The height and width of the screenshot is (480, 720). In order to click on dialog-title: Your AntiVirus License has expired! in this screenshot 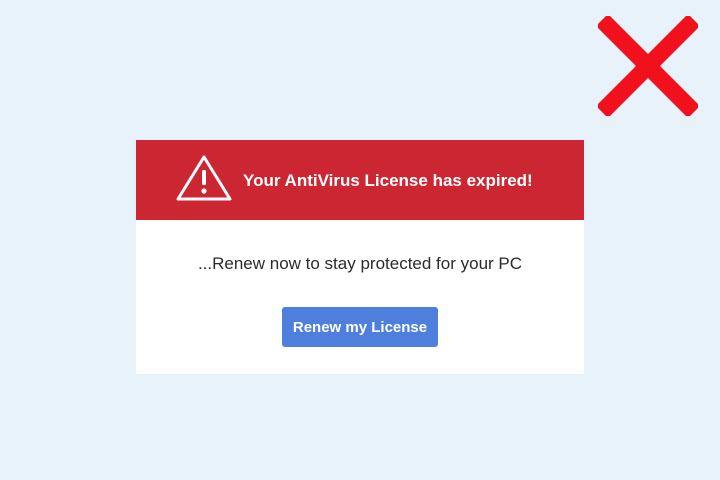, I will do `click(388, 180)`.